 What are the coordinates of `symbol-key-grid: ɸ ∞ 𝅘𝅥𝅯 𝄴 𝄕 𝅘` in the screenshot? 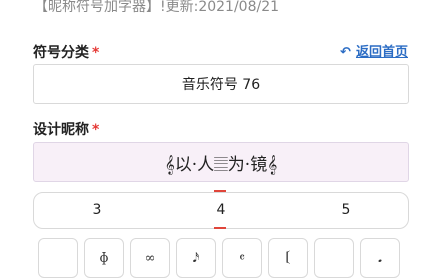 It's located at (223, 258).